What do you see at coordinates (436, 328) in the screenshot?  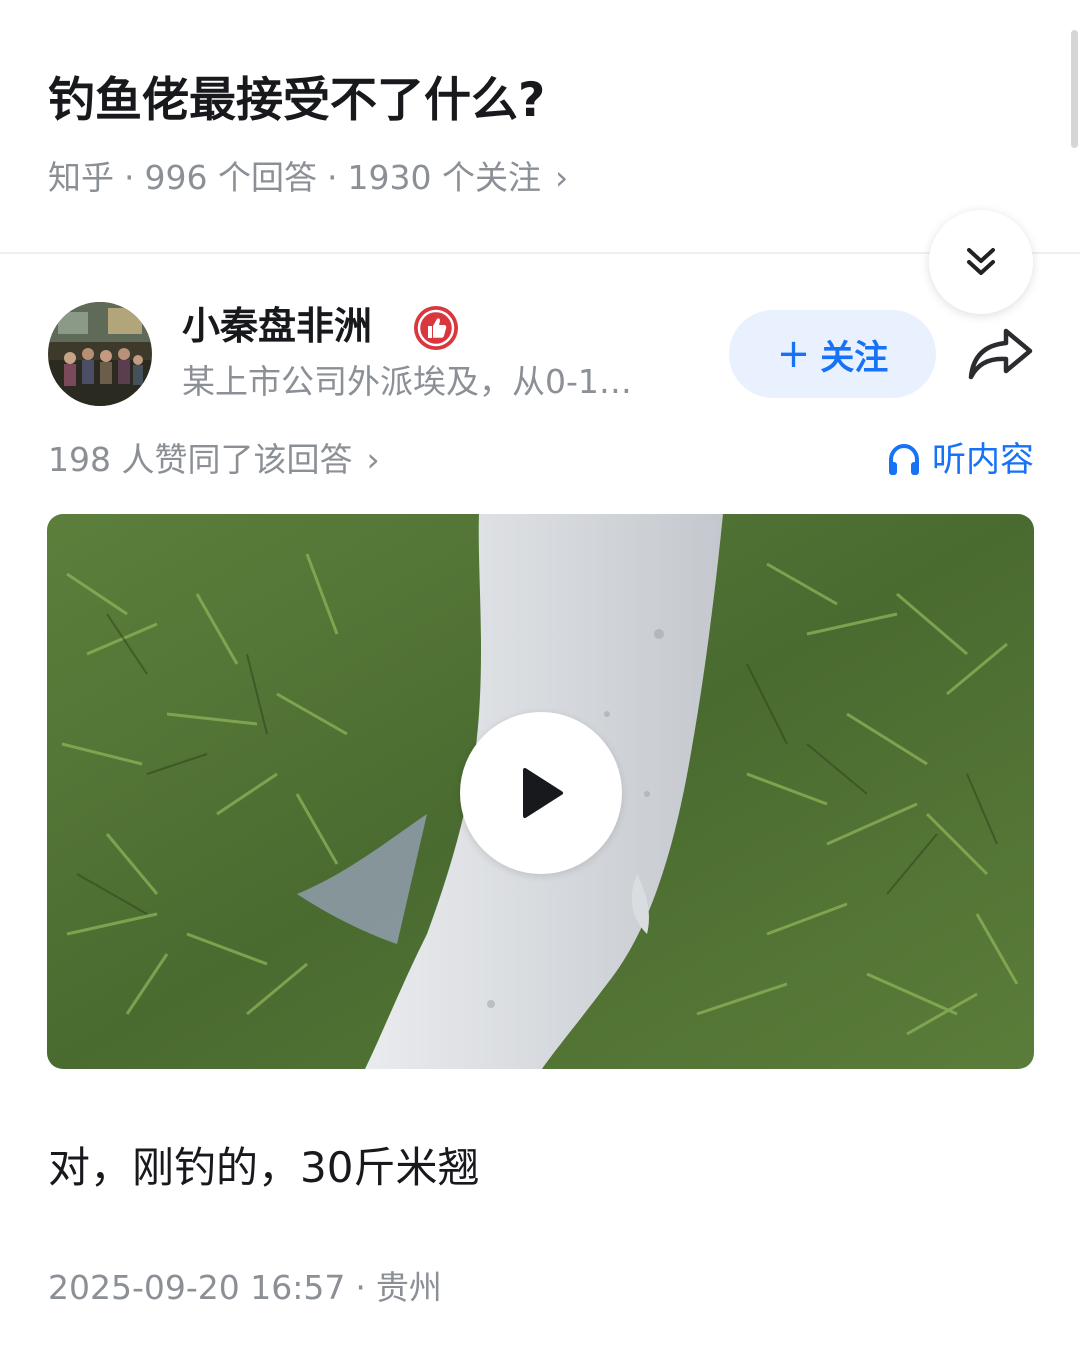 I see `thumbs-up-badge-icon` at bounding box center [436, 328].